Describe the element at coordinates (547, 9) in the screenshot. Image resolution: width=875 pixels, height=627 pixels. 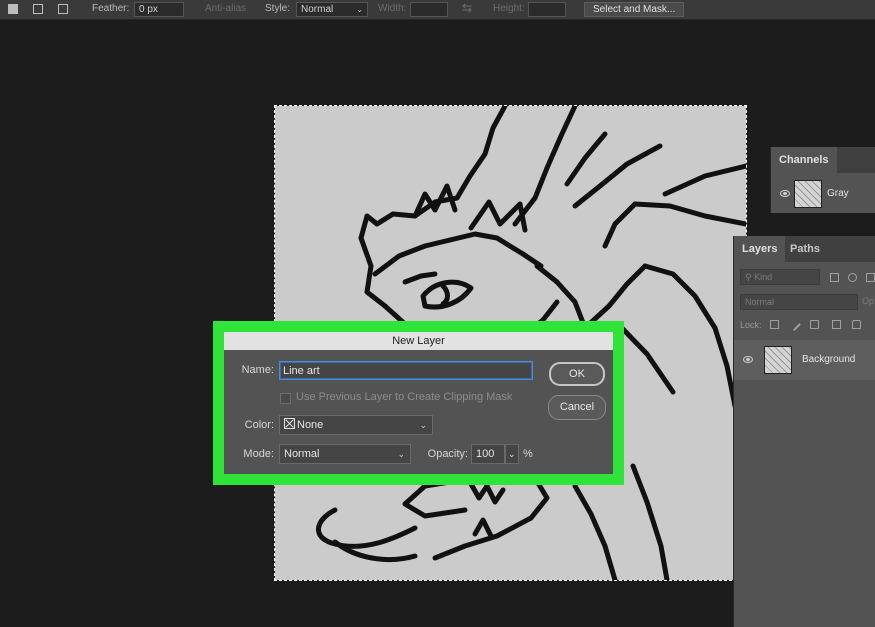
I see `height-input` at that location.